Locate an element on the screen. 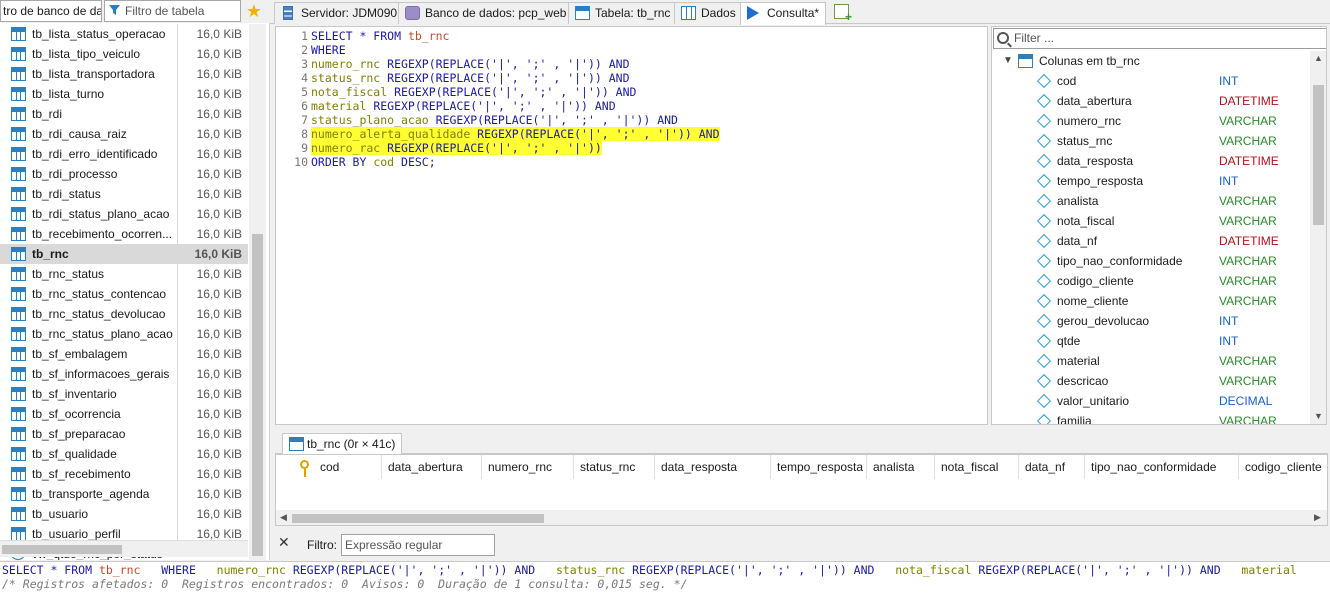  columns-vertical-scrollbar: ▲ ▼ is located at coordinates (1318, 237).